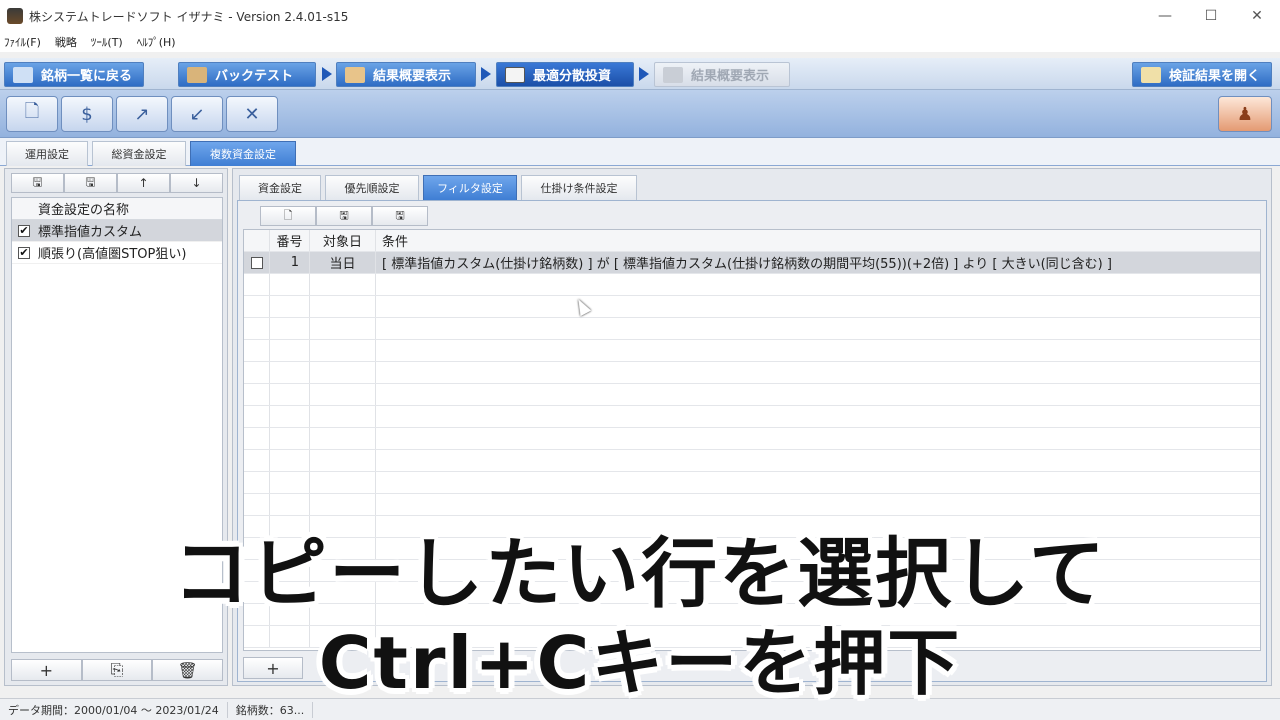 Image resolution: width=1280 pixels, height=720 pixels. Describe the element at coordinates (406, 74) in the screenshot. I see `result-summary-button: 結果概要表示` at that location.